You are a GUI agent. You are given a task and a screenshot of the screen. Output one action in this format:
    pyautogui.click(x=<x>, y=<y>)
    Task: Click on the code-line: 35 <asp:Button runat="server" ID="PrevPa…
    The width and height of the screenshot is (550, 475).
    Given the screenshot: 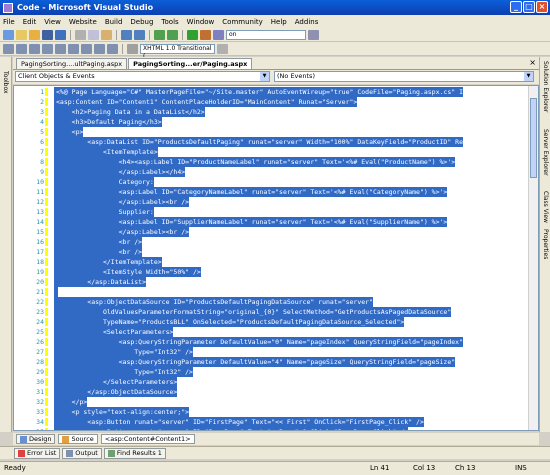 What is the action you would take?
    pyautogui.click(x=276, y=428)
    